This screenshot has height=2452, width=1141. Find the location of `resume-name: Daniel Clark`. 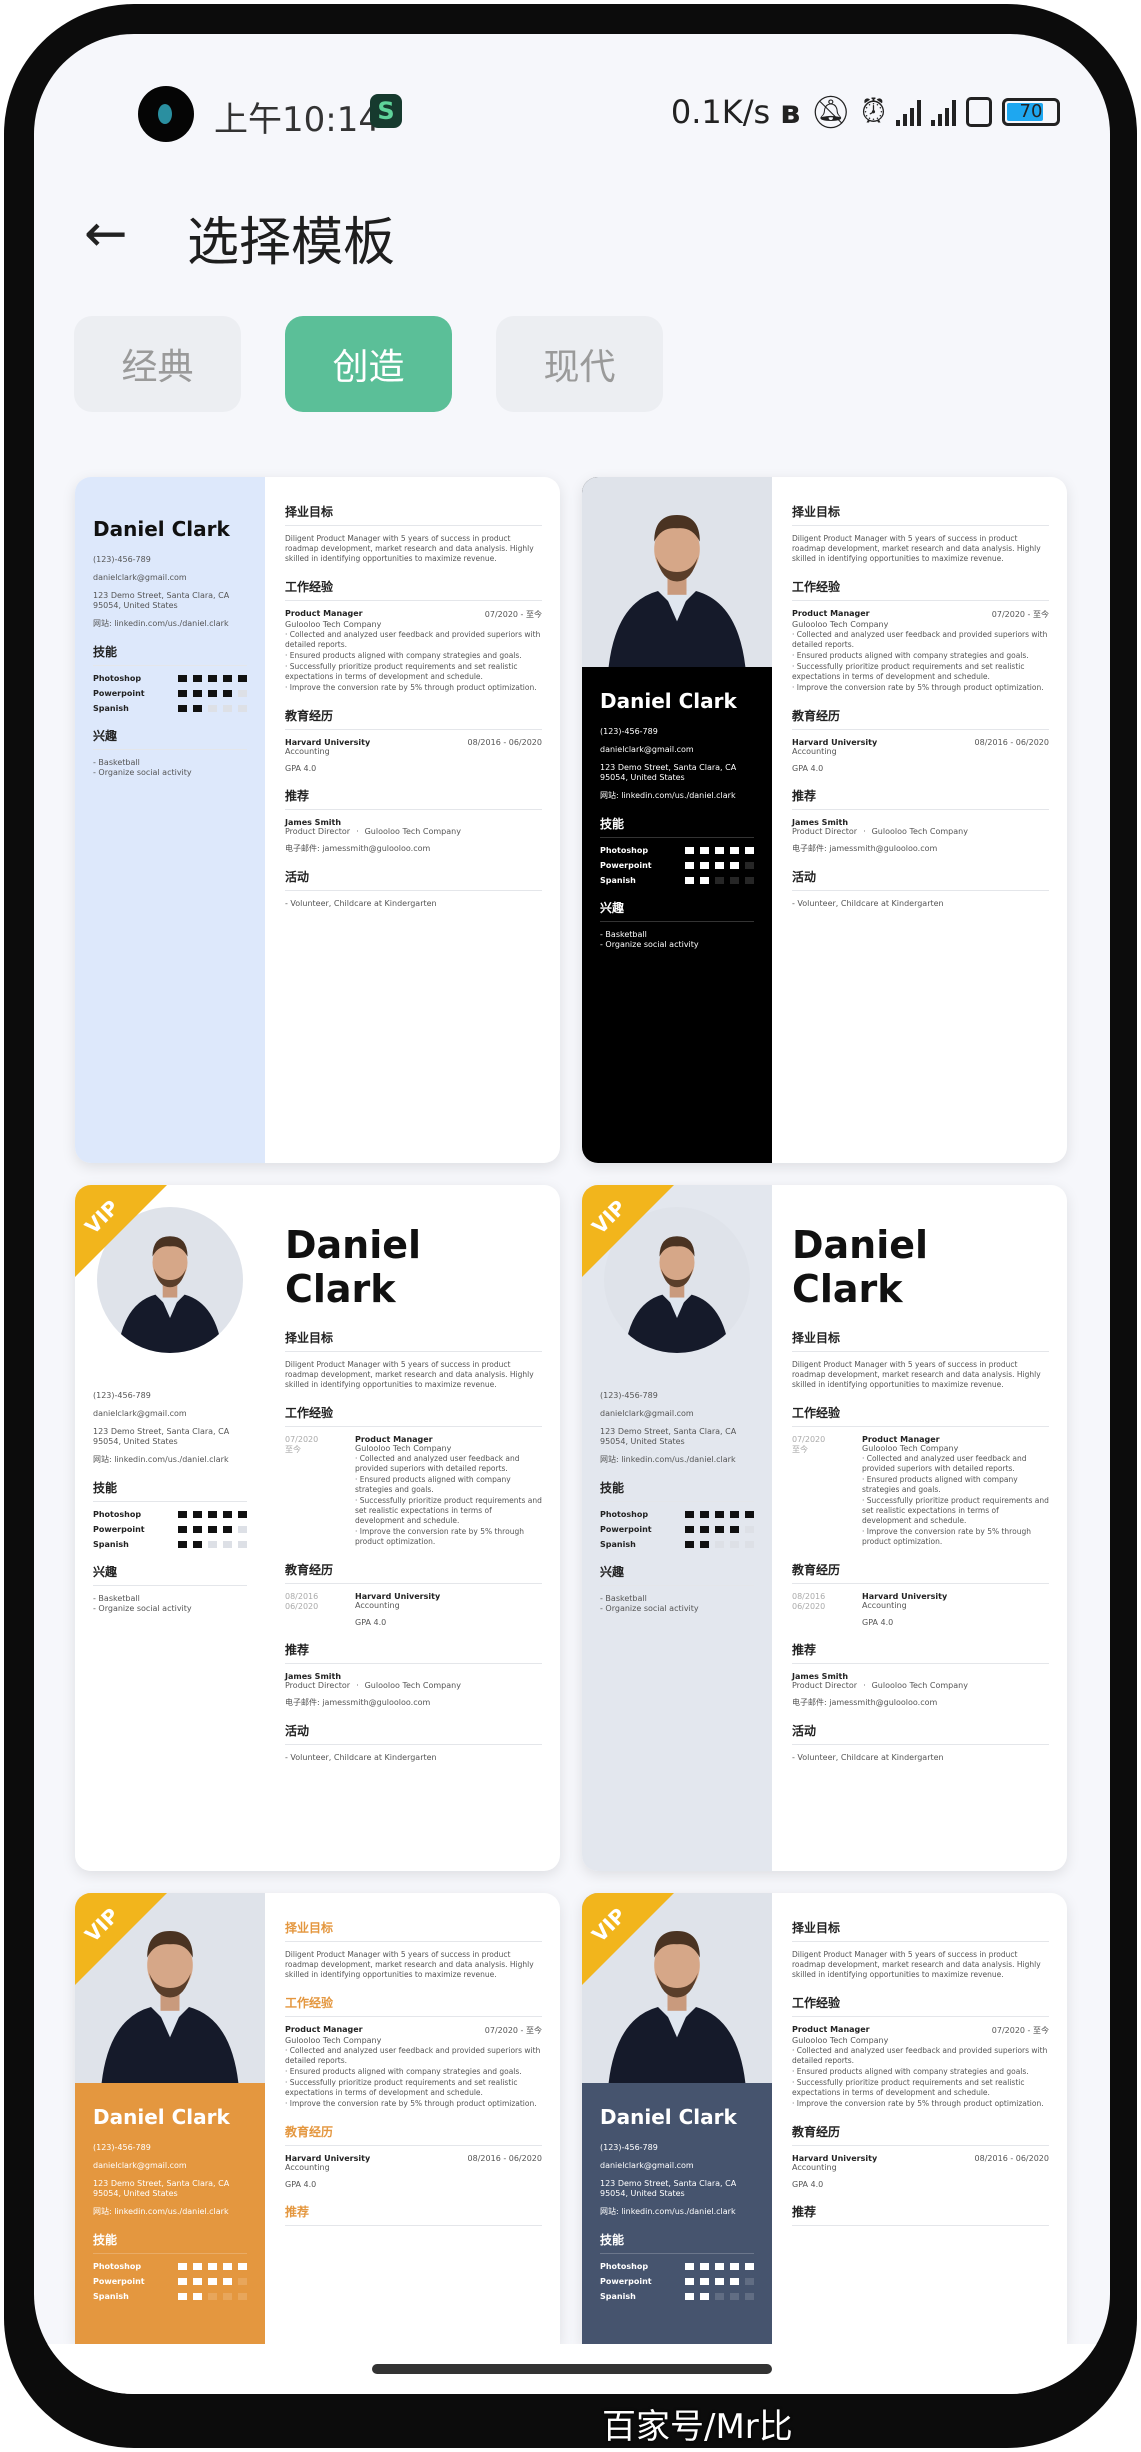

resume-name: Daniel Clark is located at coordinates (161, 2117).